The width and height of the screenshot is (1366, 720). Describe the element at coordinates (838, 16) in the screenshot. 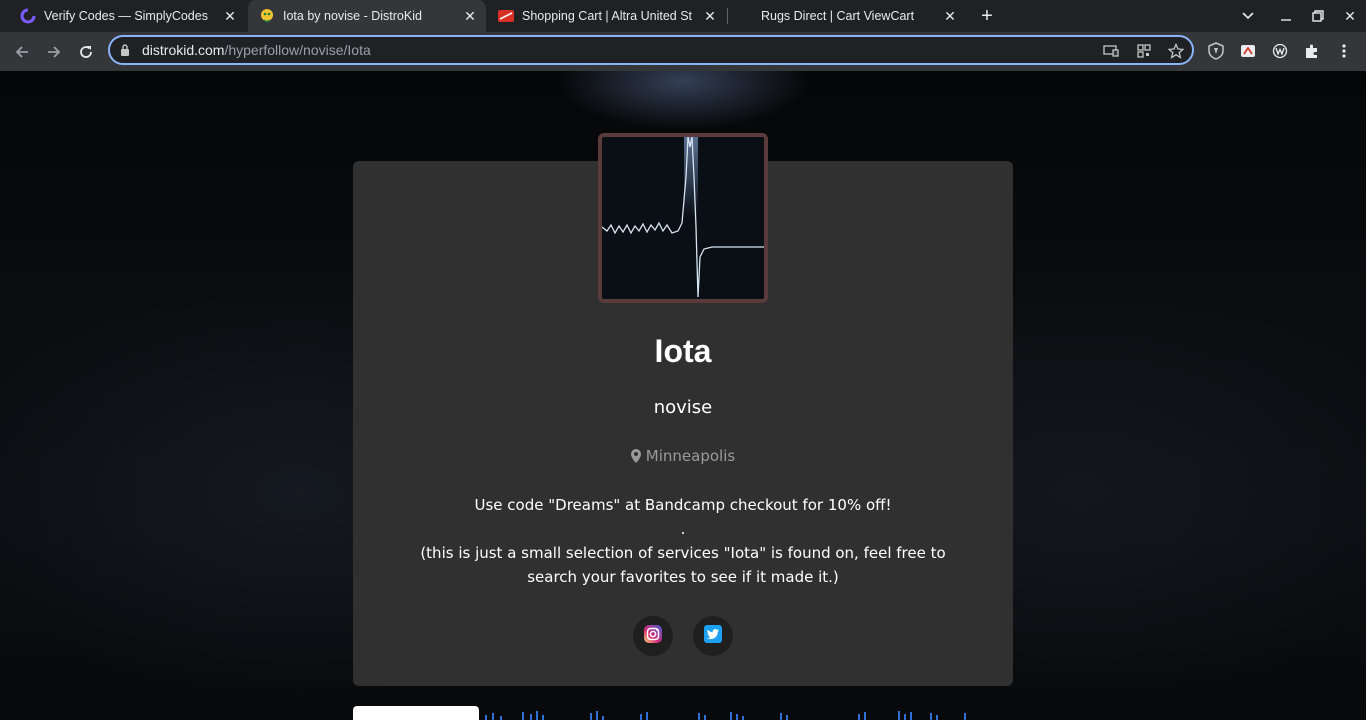

I see `tab-title: Rugs Direct | Cart ViewCart` at that location.